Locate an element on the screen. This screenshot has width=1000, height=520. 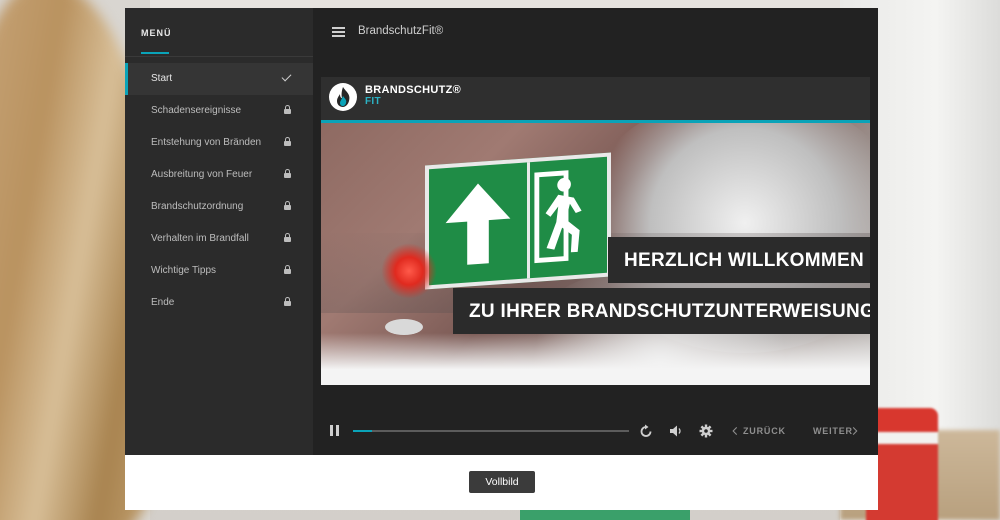
menu-item-label: Wichtige Tipps is located at coordinates (184, 270).